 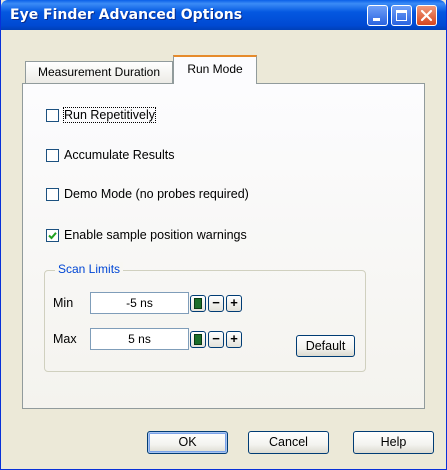 What do you see at coordinates (52, 194) in the screenshot?
I see `demo-mode-checkbox` at bounding box center [52, 194].